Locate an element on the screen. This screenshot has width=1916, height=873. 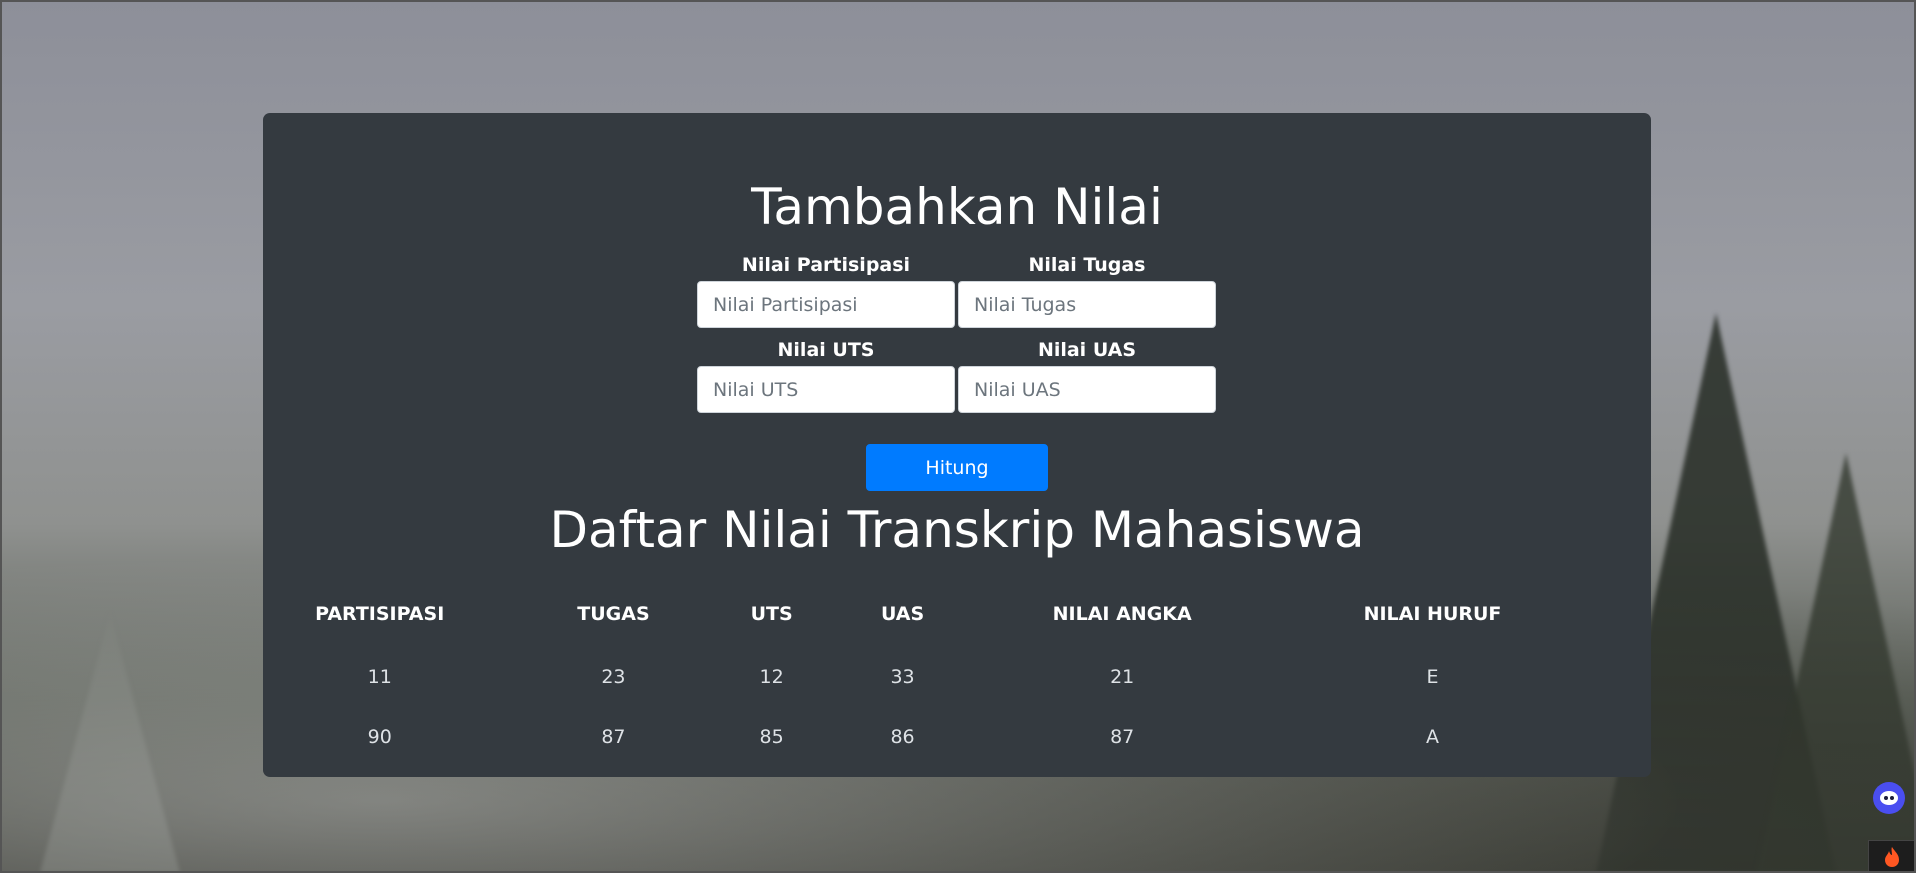
table-cell: 86 is located at coordinates (902, 737).